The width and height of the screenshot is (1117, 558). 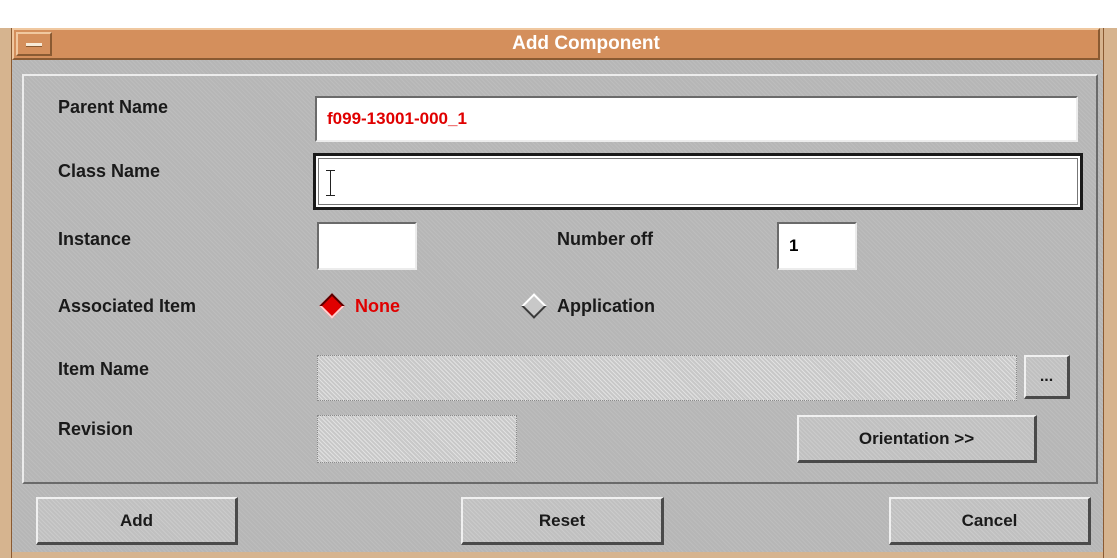 What do you see at coordinates (34, 44) in the screenshot?
I see `window-menu-icon` at bounding box center [34, 44].